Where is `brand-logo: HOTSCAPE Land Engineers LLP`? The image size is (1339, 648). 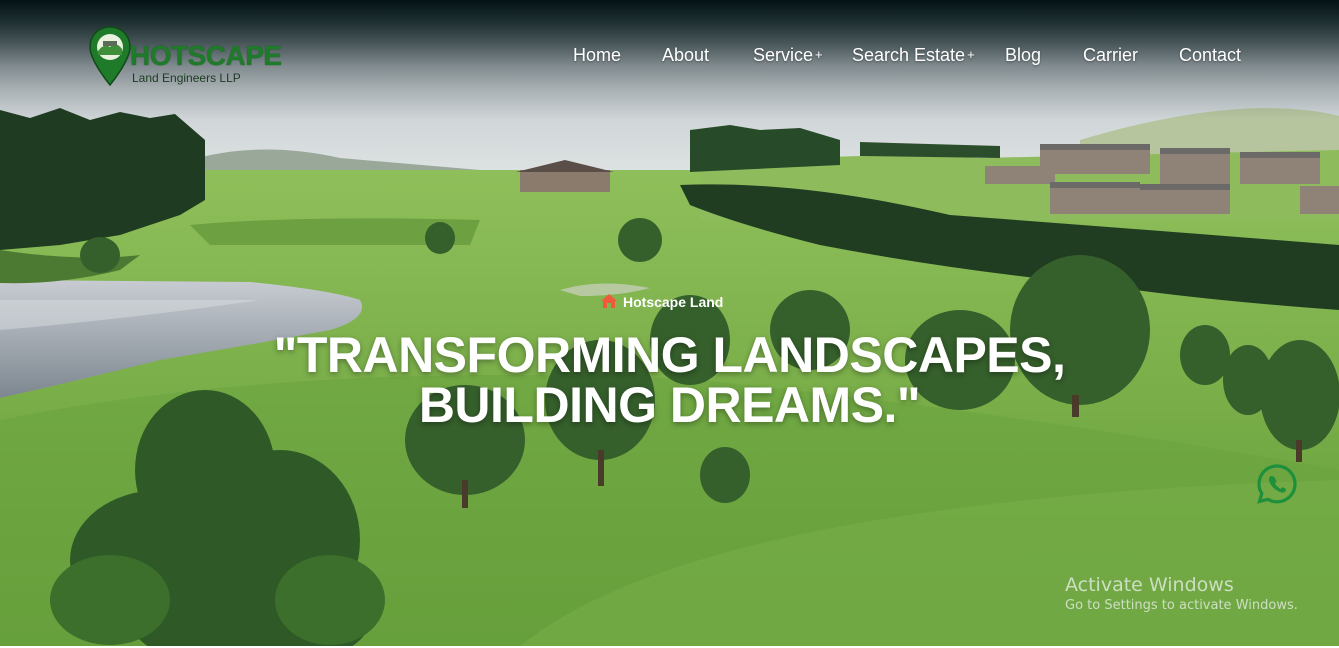
brand-logo: HOTSCAPE Land Engineers LLP is located at coordinates (185, 57).